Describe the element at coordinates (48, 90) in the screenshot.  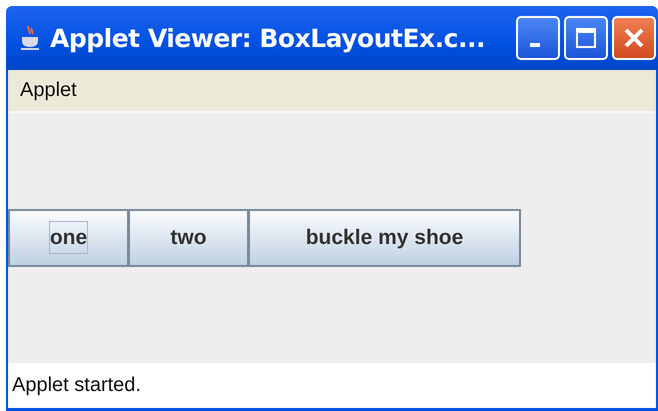
I see `menu-item: Applet` at that location.